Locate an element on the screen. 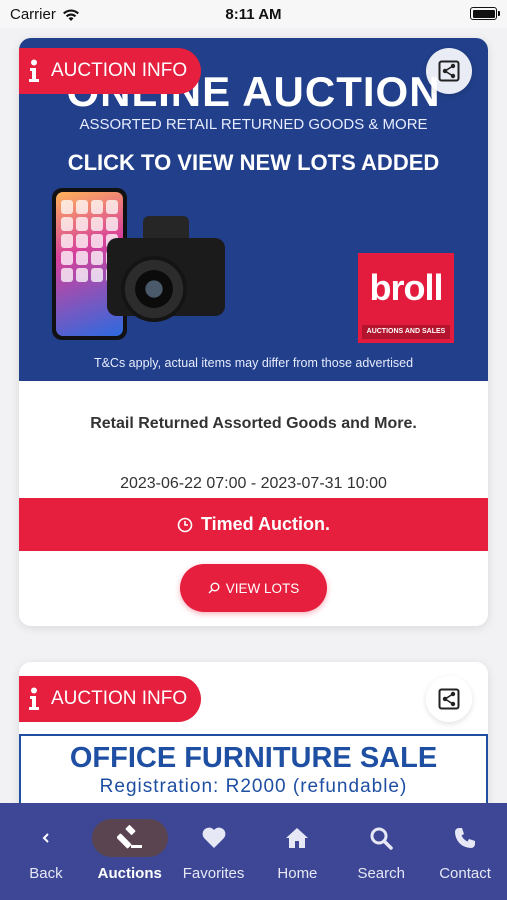 This screenshot has height=900, width=507. chevron-left-icon is located at coordinates (45, 838).